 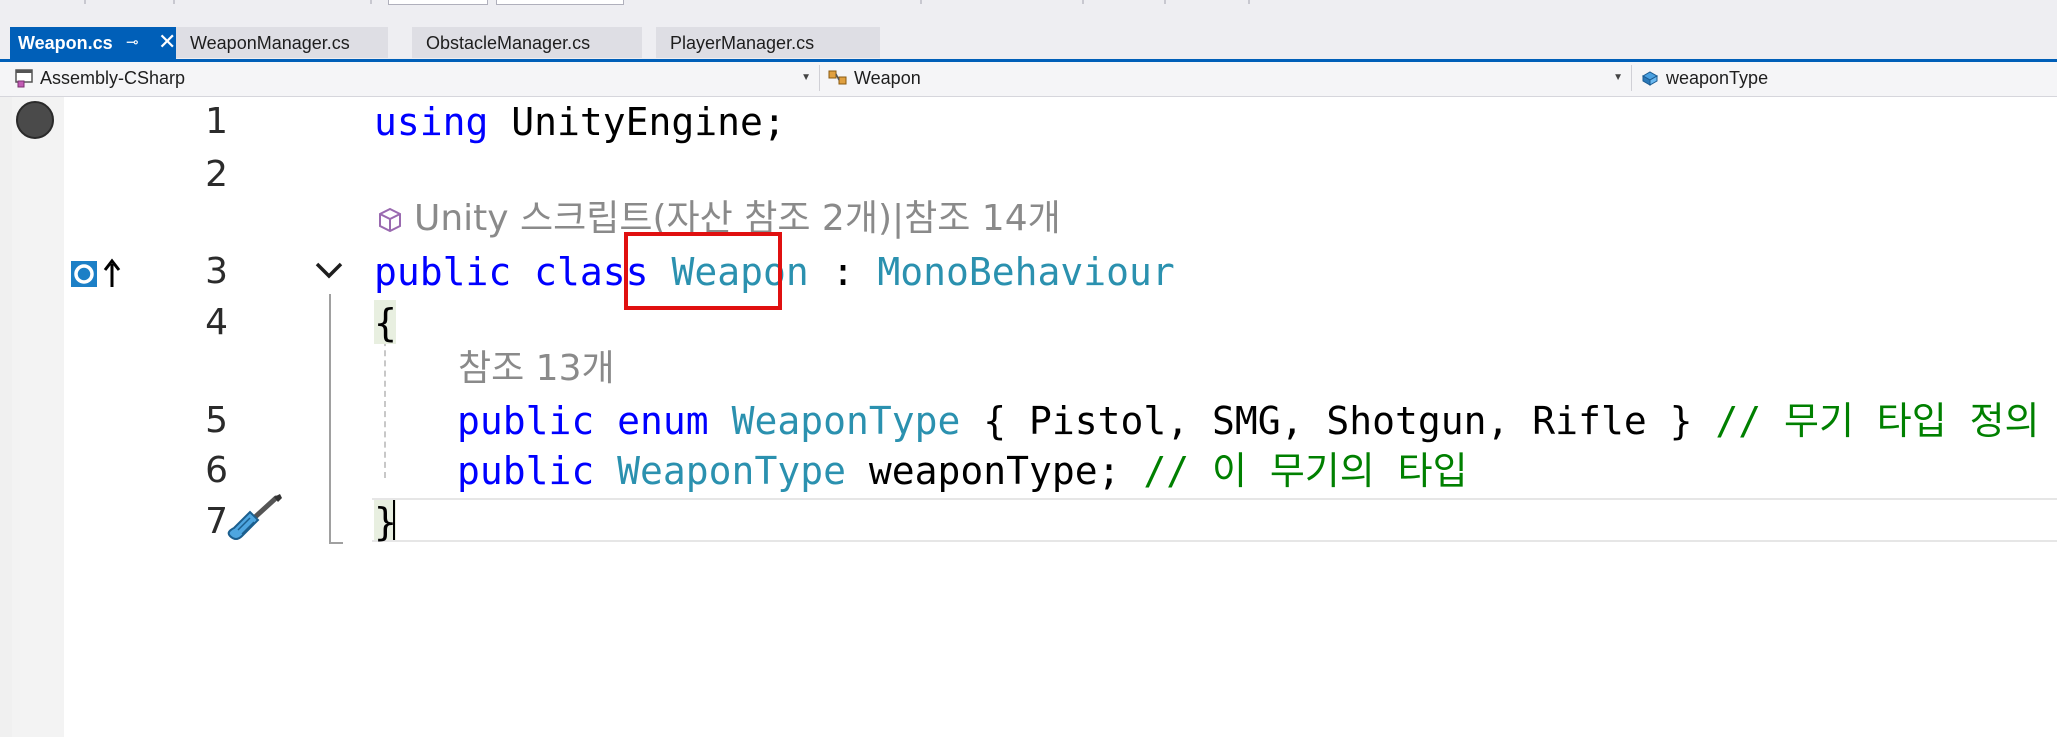 What do you see at coordinates (216, 322) in the screenshot?
I see `line-number: 4` at bounding box center [216, 322].